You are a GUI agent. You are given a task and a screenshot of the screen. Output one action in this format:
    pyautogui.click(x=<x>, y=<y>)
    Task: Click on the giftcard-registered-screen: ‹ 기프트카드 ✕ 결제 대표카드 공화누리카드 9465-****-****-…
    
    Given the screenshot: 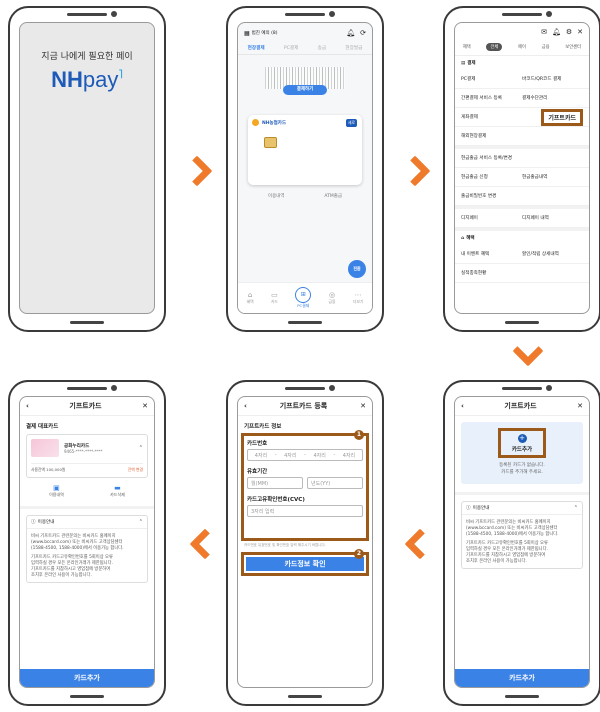 What is the action you would take?
    pyautogui.click(x=87, y=542)
    